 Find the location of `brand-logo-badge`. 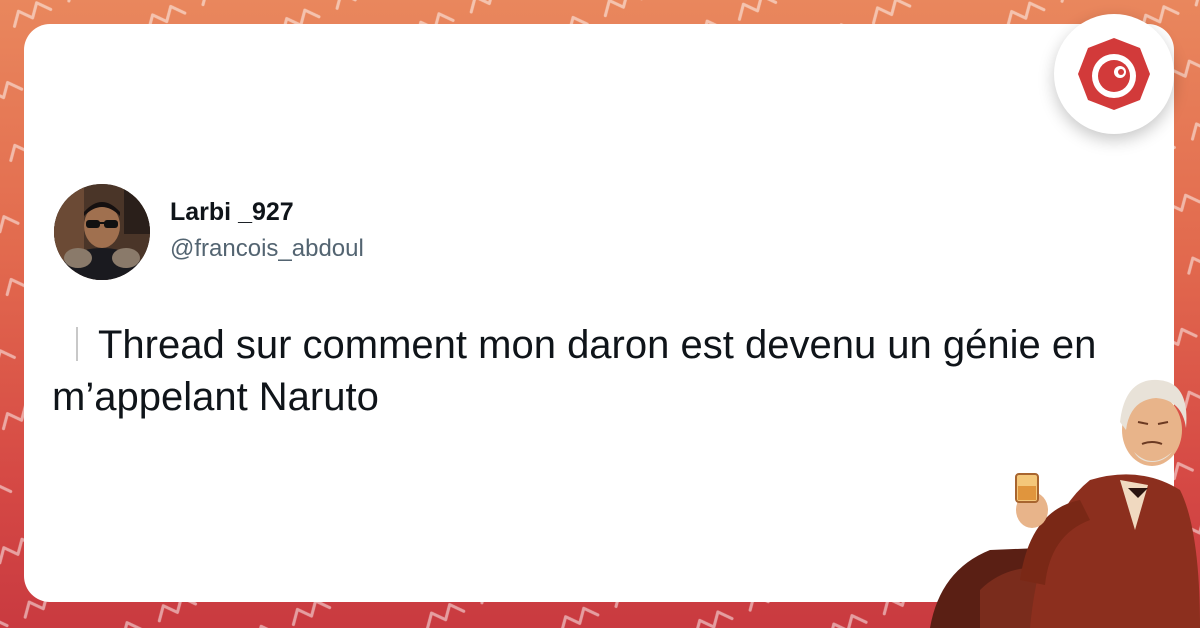

brand-logo-badge is located at coordinates (1114, 74).